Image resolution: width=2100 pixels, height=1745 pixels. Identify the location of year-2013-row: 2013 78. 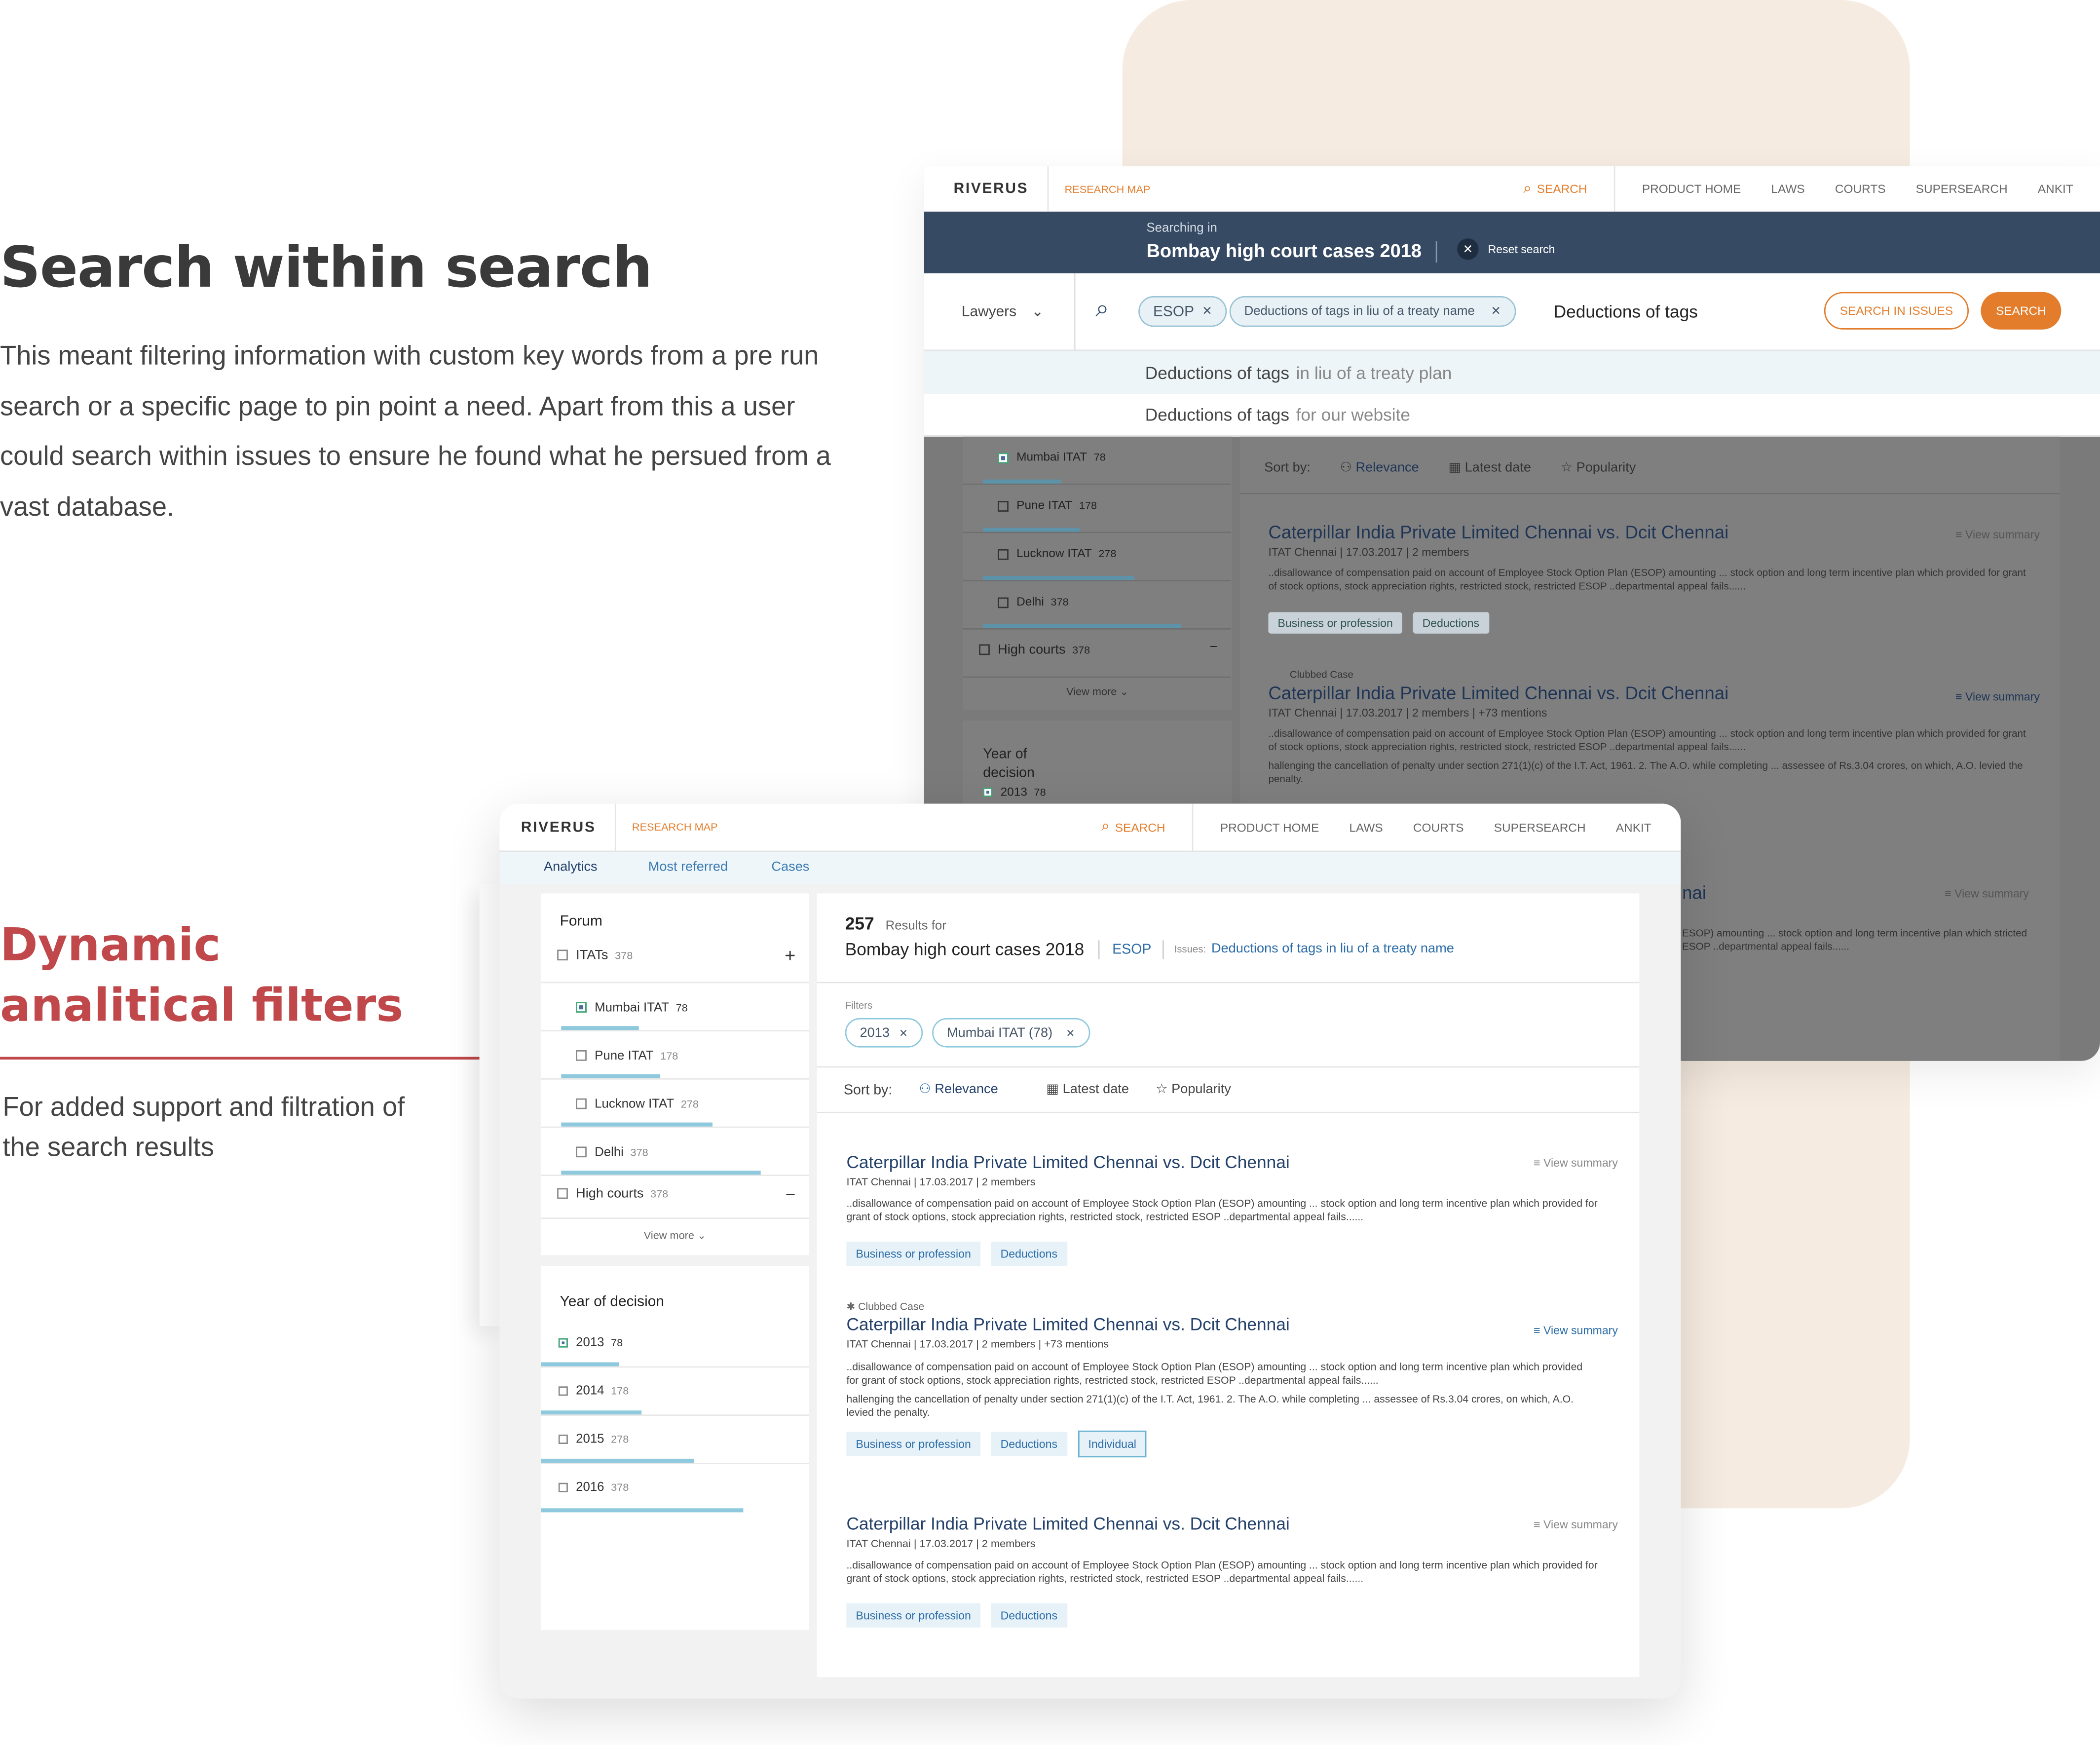
(1014, 791).